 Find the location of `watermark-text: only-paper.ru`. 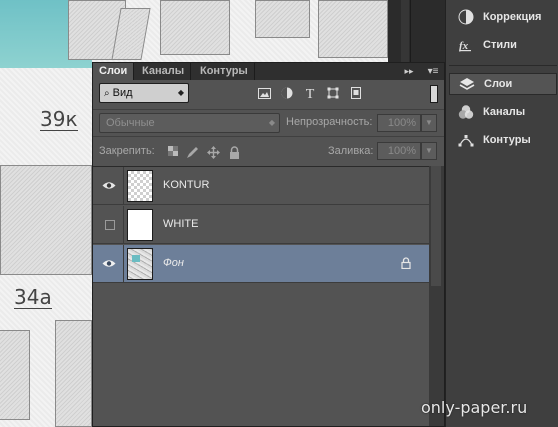

watermark-text: only-paper.ru is located at coordinates (474, 407).